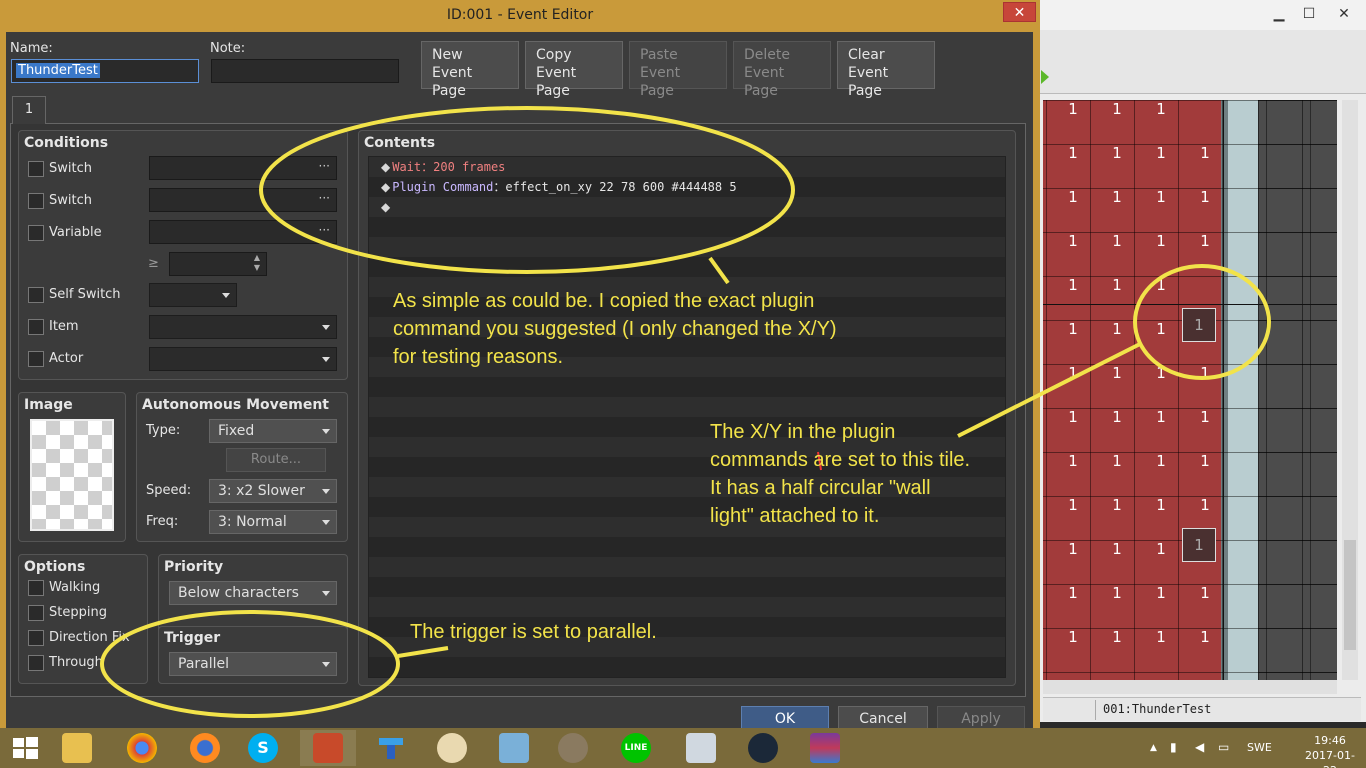  What do you see at coordinates (243, 168) in the screenshot?
I see `switch1-field: ···` at bounding box center [243, 168].